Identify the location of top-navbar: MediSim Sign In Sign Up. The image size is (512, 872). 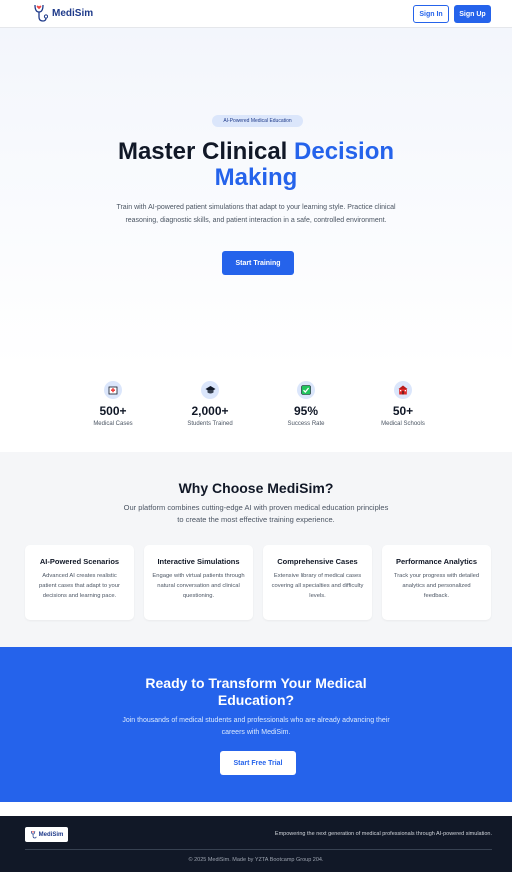
(256, 14).